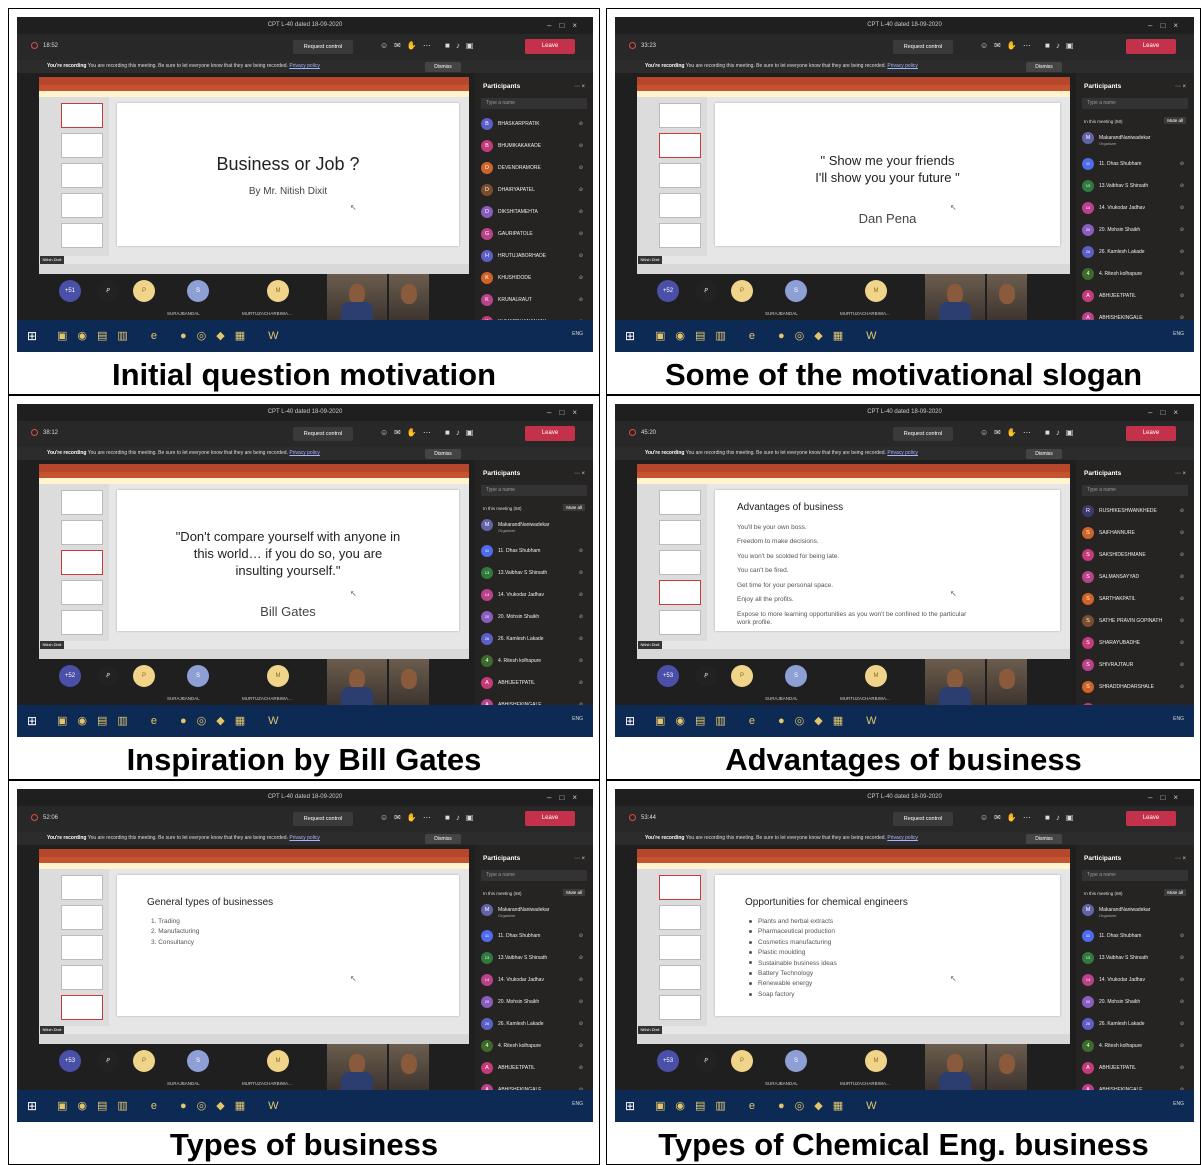 The width and height of the screenshot is (1201, 1165). I want to click on participant-row: S SHIVRAJTAUR ⊘, so click(1135, 665).